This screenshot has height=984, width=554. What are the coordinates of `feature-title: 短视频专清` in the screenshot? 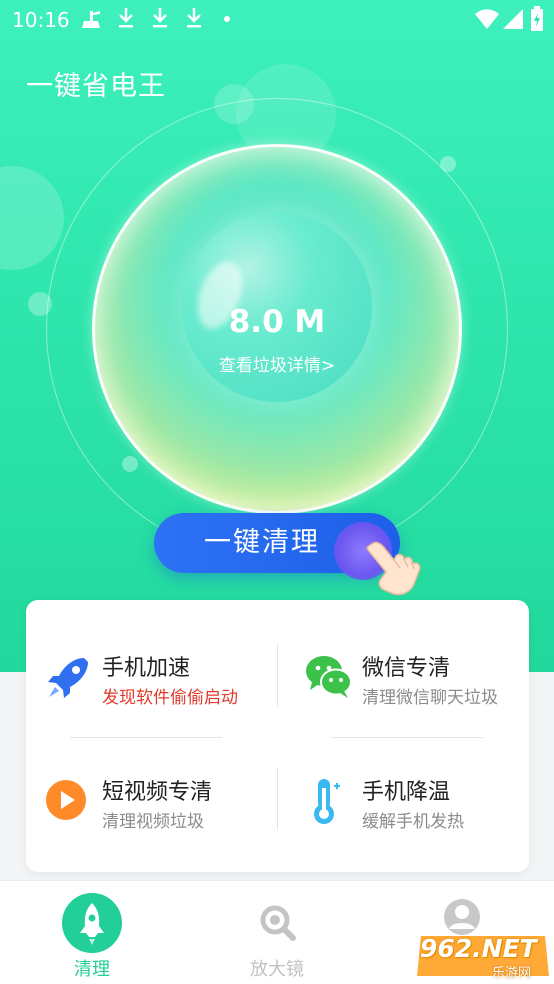 It's located at (157, 792).